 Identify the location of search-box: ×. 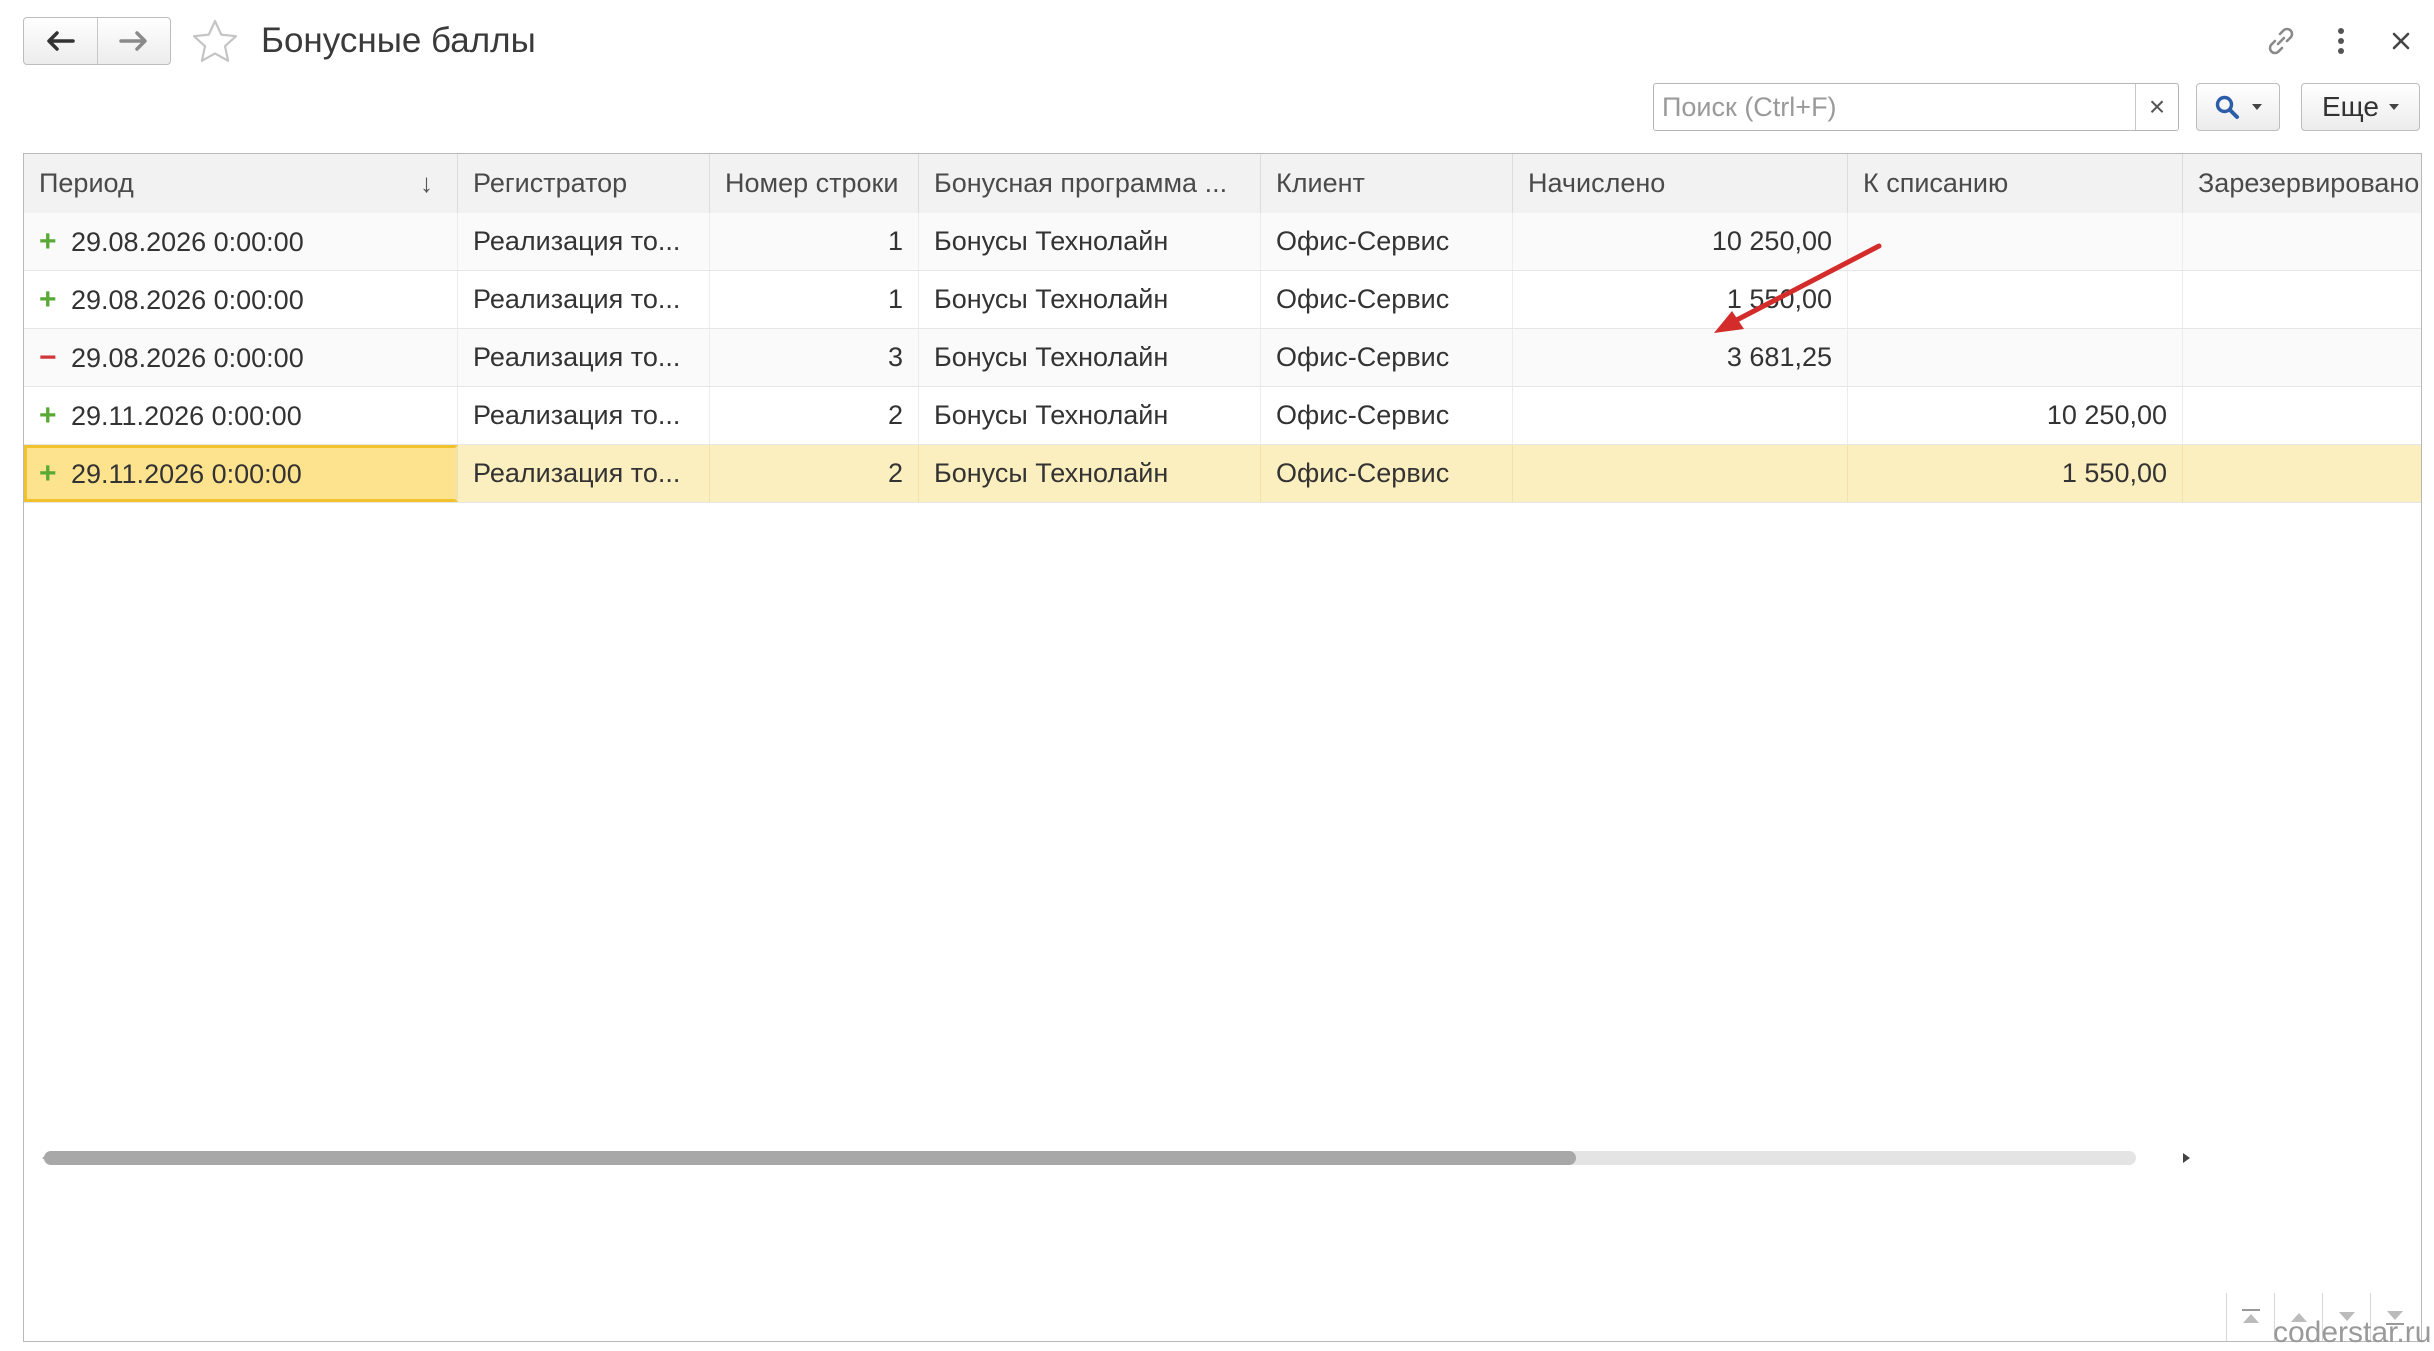
(1916, 107).